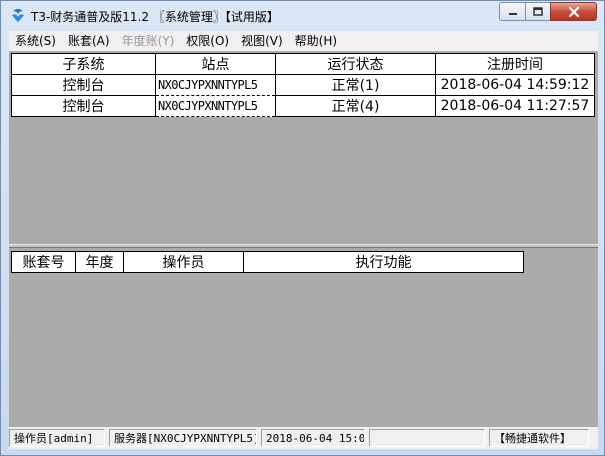  What do you see at coordinates (35, 41) in the screenshot?
I see `menu-system: 系统(S)` at bounding box center [35, 41].